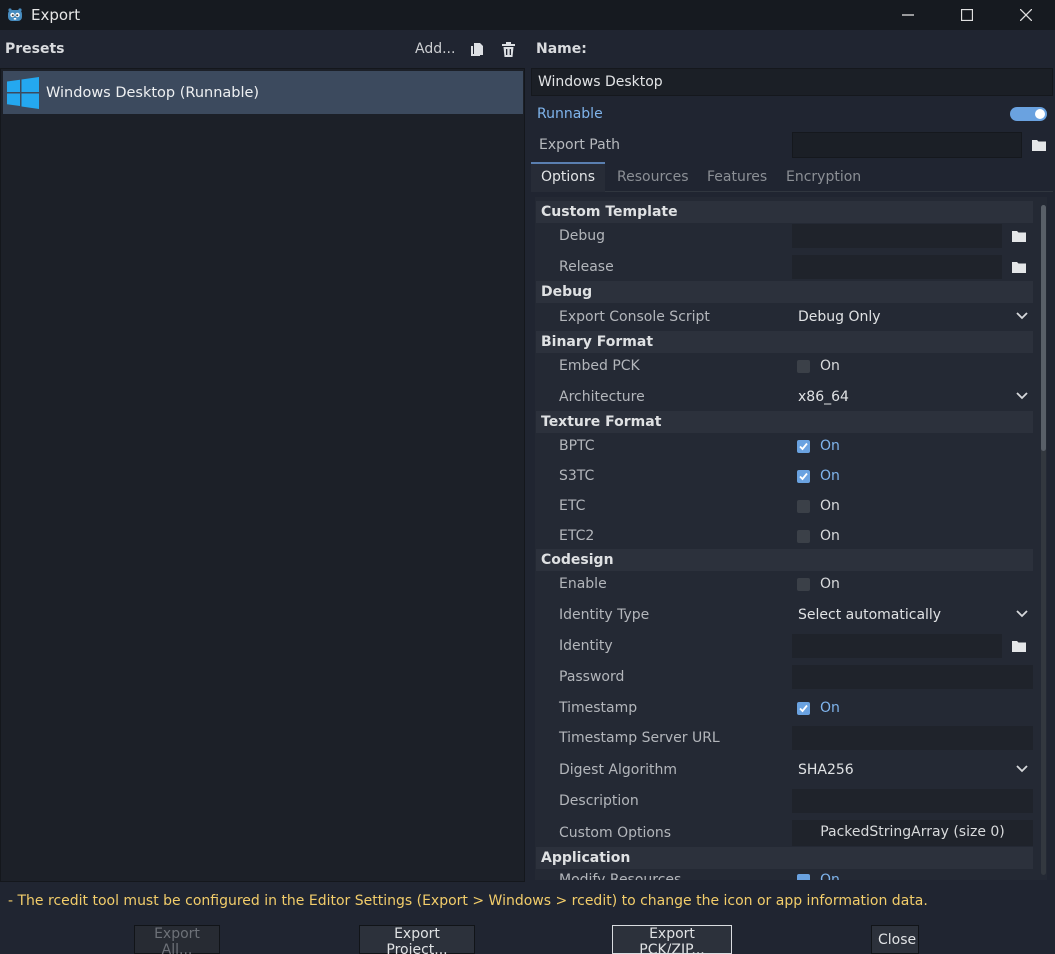  Describe the element at coordinates (577, 536) in the screenshot. I see `etc2-label: ETC2` at that location.